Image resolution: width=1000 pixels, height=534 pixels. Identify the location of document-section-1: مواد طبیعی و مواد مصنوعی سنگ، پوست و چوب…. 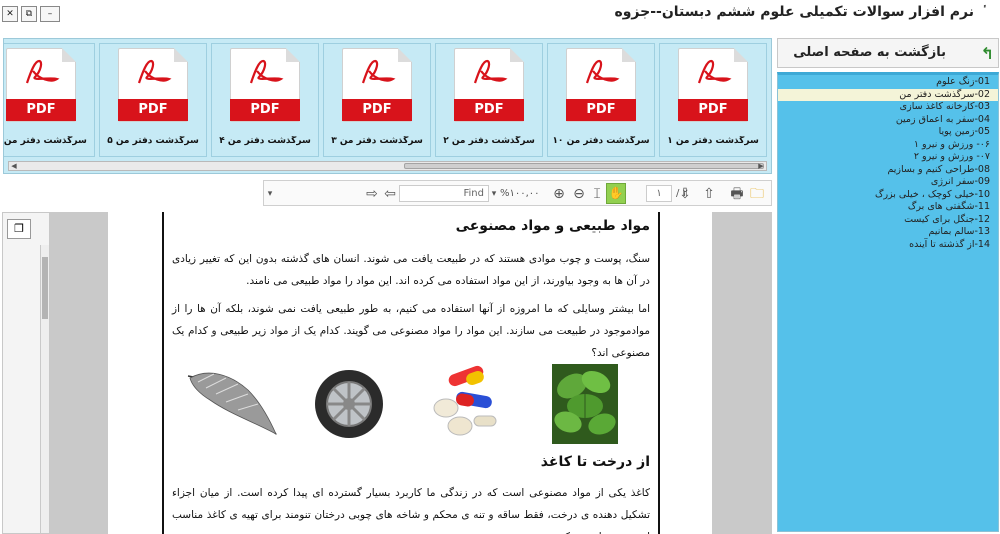
(411, 294).